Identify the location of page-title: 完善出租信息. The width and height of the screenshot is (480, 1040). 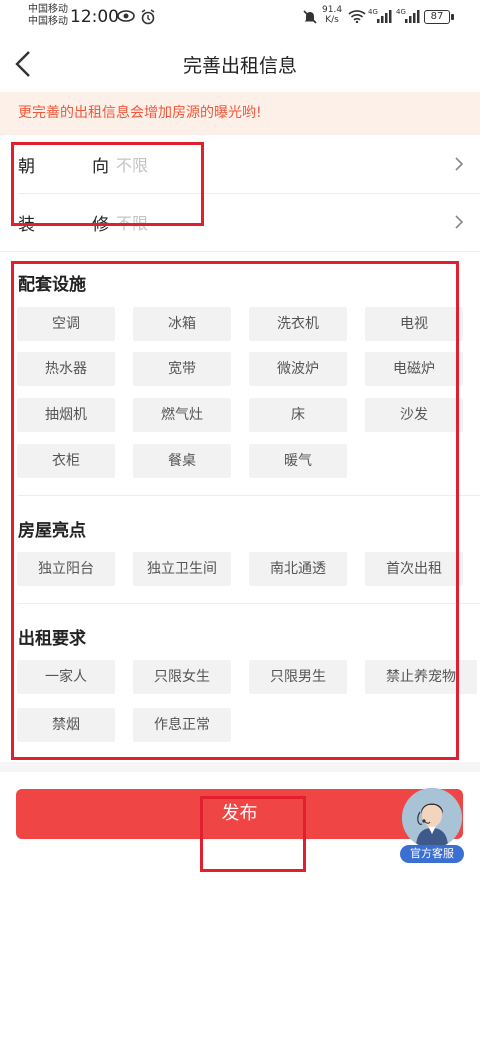
(239, 66).